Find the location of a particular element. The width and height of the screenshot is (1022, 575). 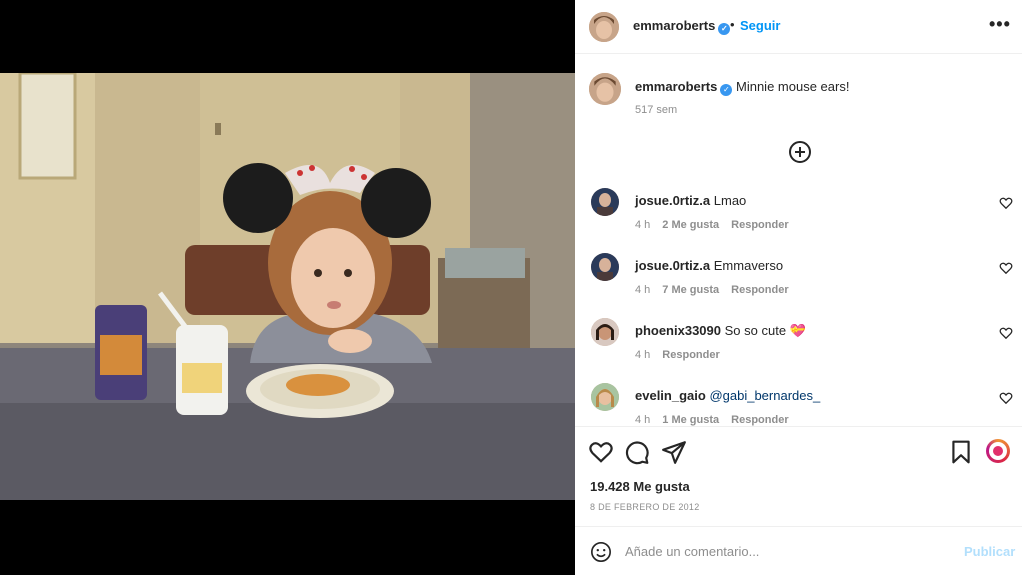

comment-composer: Publicar is located at coordinates (798, 550).